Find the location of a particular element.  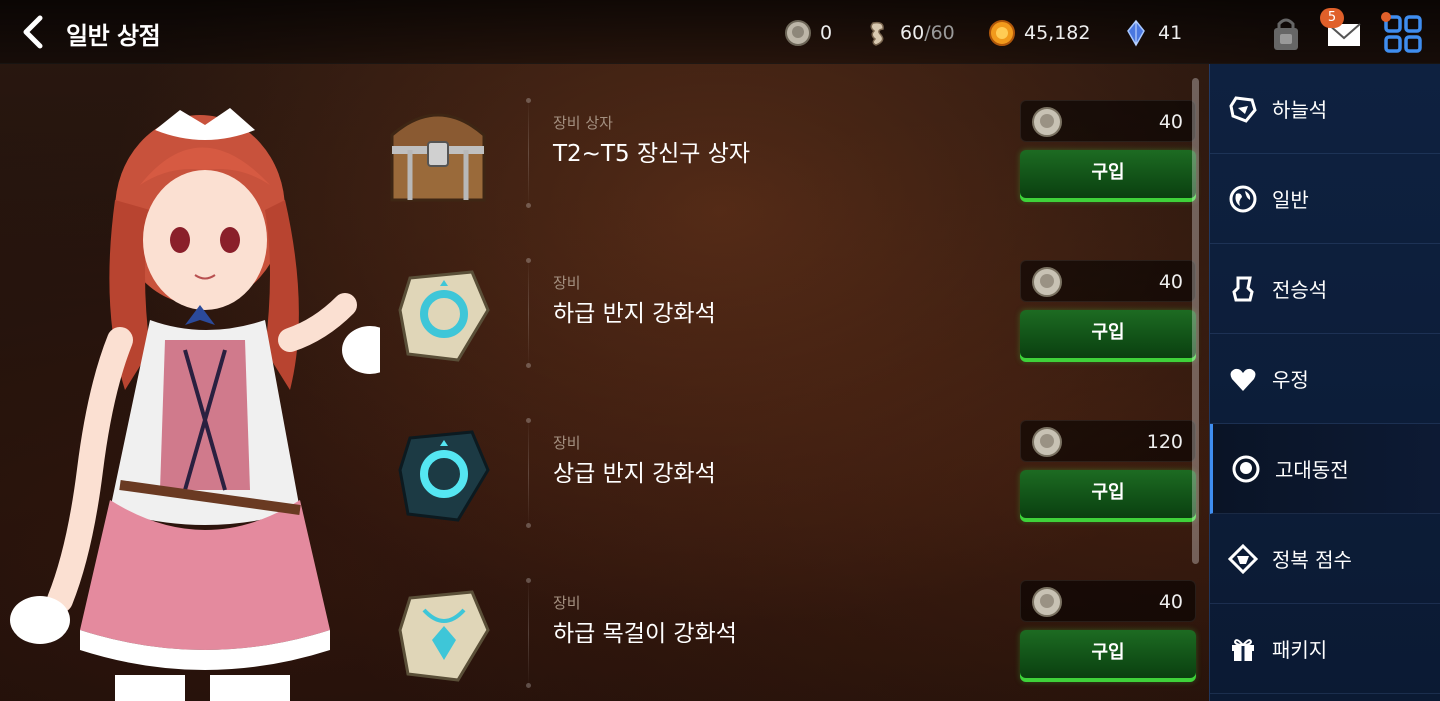

sidebar-item-friendship: 우정 is located at coordinates (1325, 379).